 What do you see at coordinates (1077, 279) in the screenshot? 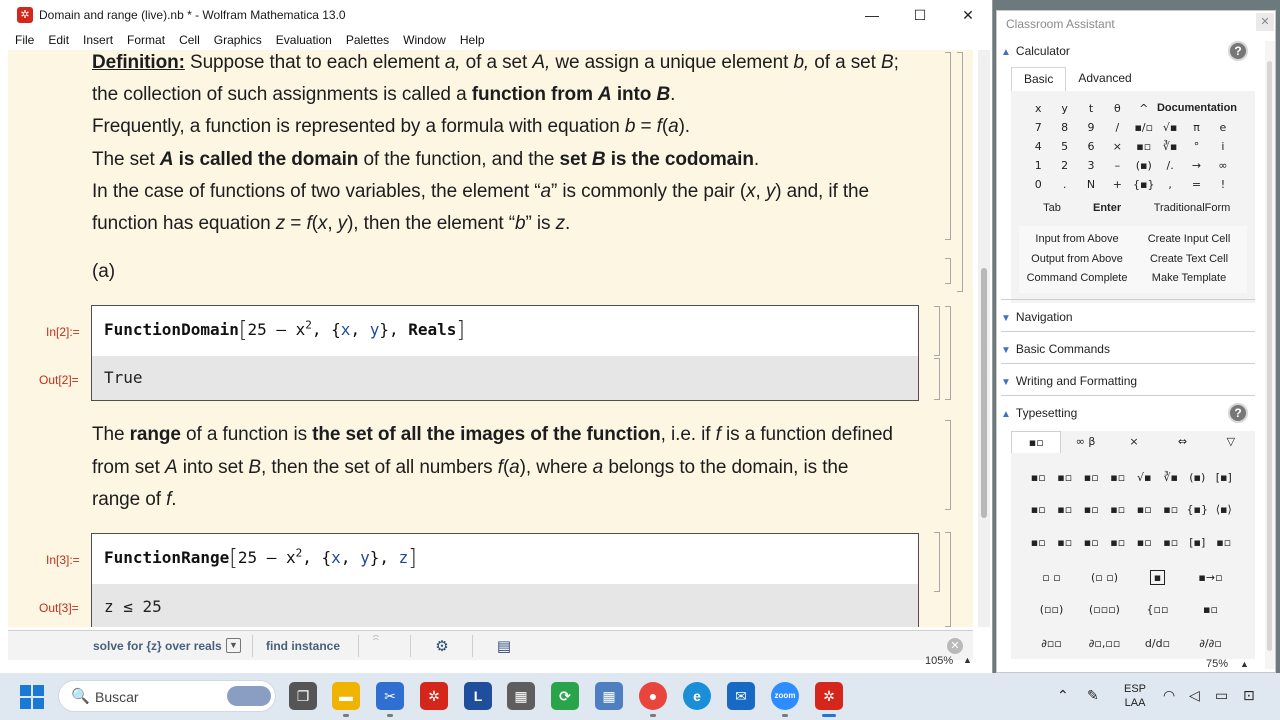
I see `command-complete-button: Command Complete` at bounding box center [1077, 279].